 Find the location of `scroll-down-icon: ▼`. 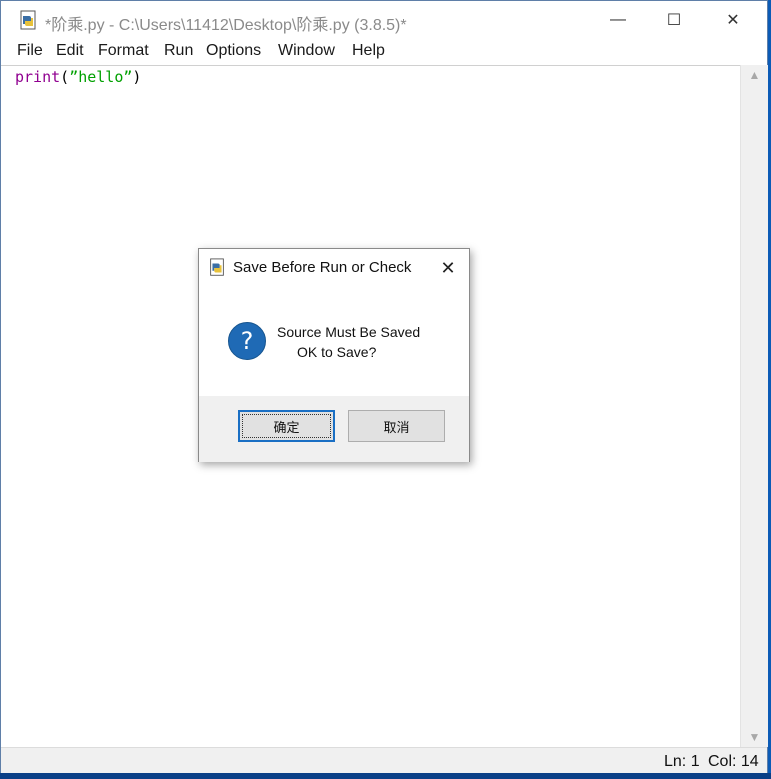

scroll-down-icon: ▼ is located at coordinates (754, 737).